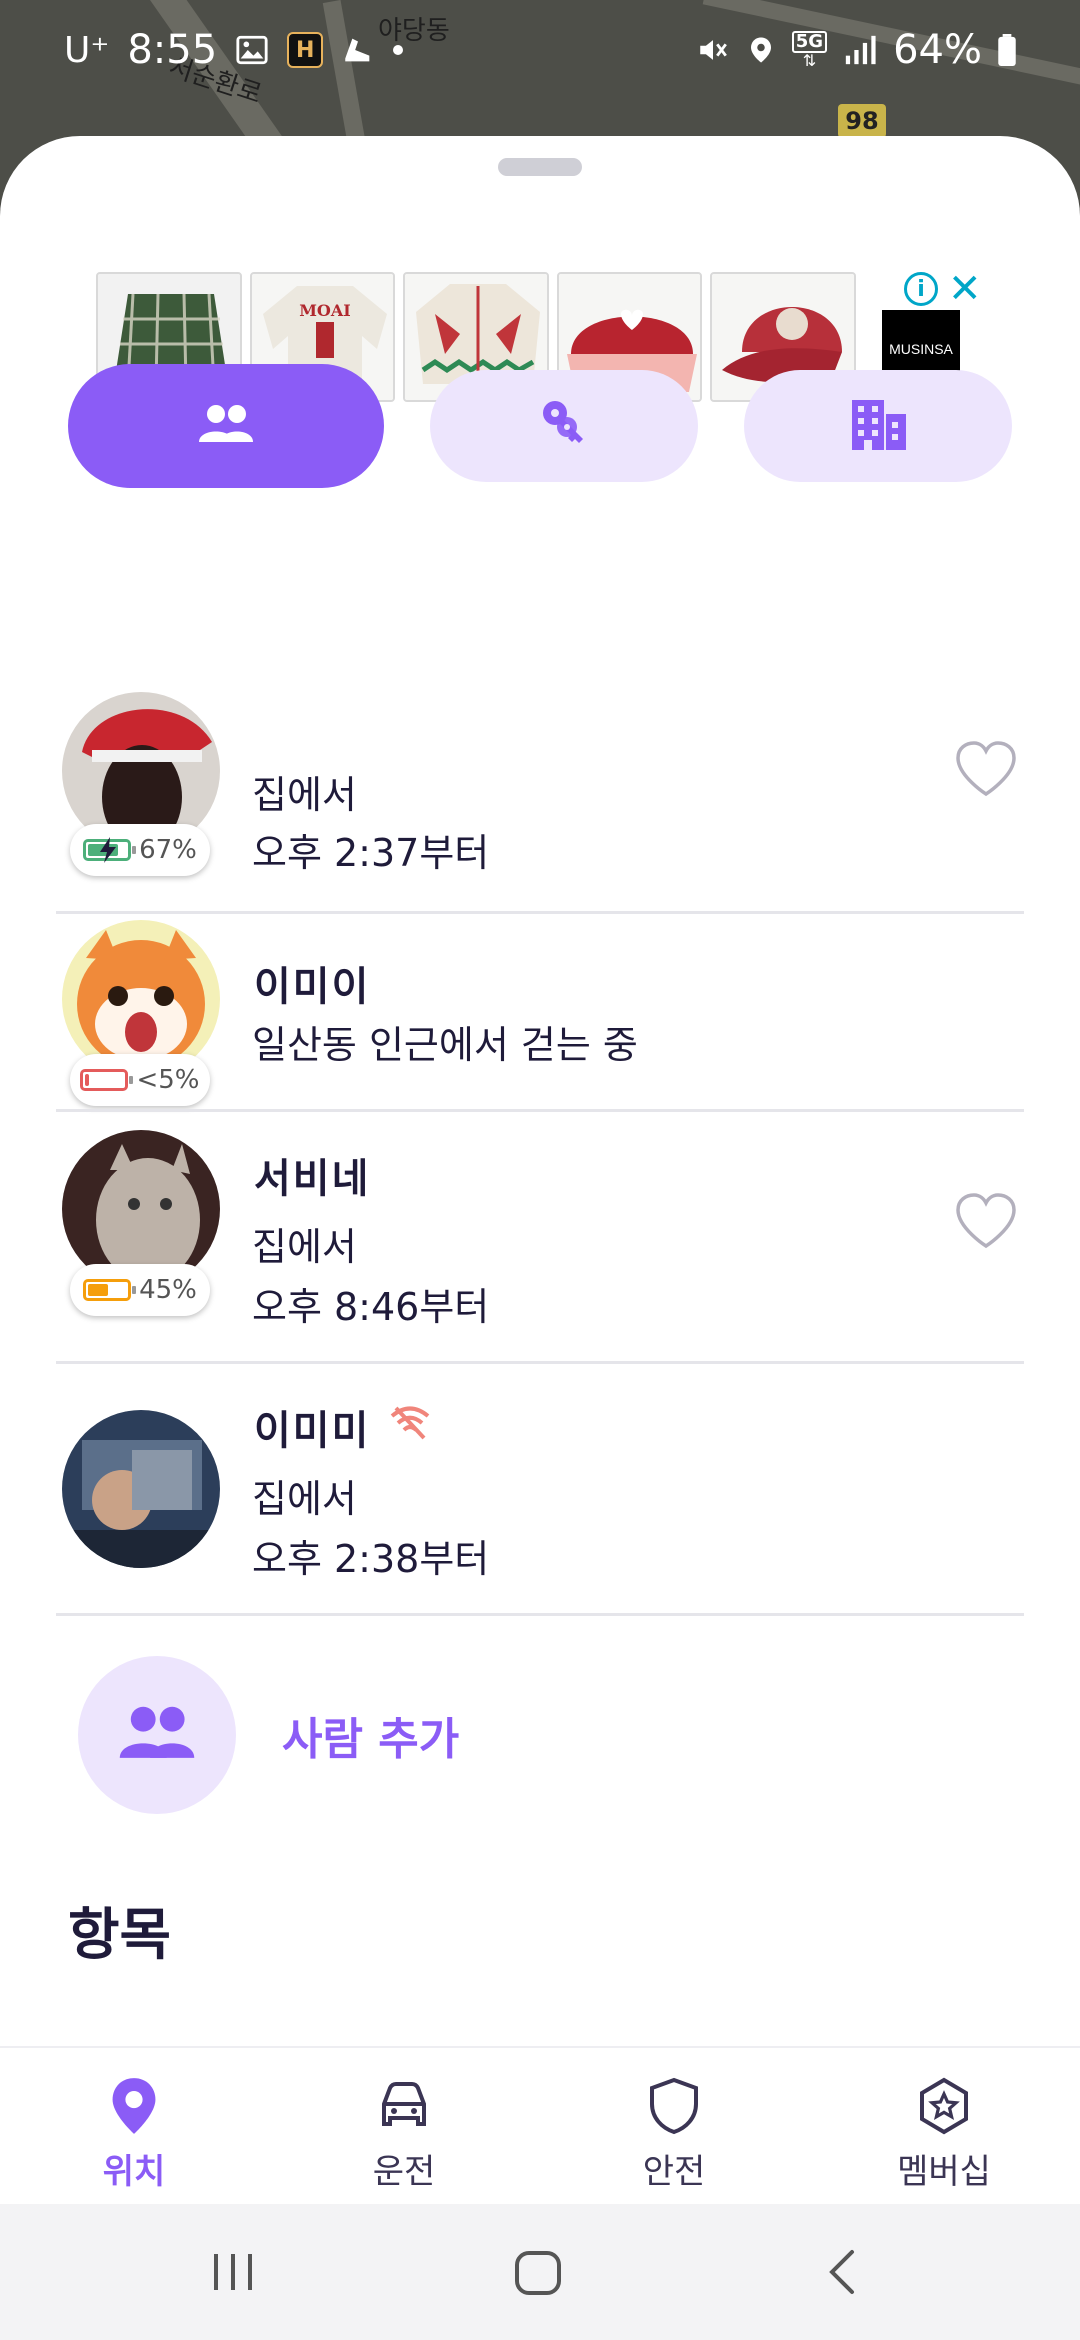 Image resolution: width=1080 pixels, height=2340 pixels. What do you see at coordinates (965, 289) in the screenshot?
I see `ad-close-icon: ✕` at bounding box center [965, 289].